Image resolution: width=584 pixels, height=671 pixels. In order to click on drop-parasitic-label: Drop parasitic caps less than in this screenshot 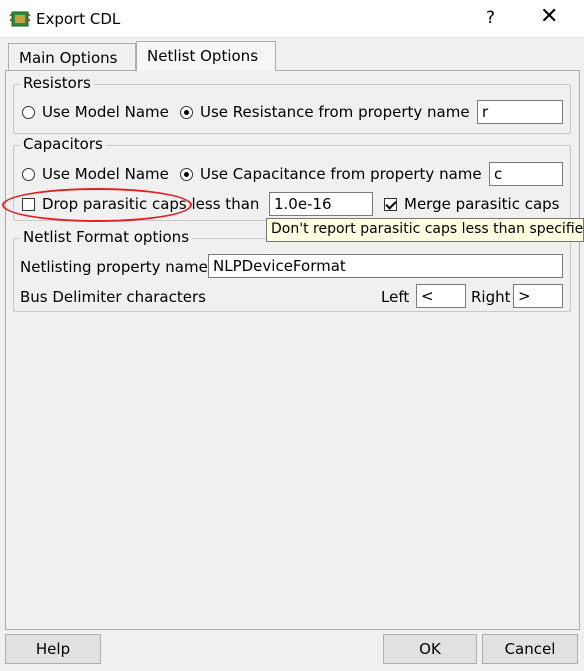, I will do `click(151, 204)`.